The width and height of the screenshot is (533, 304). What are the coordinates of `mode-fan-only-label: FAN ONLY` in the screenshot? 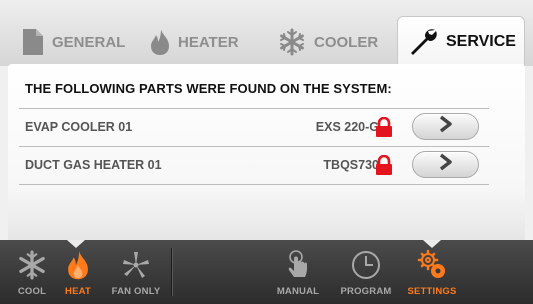 It's located at (136, 291).